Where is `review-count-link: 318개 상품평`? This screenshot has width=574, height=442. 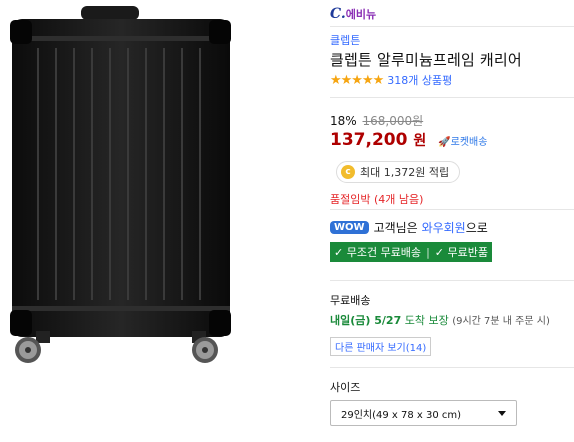 review-count-link: 318개 상품평 is located at coordinates (419, 80).